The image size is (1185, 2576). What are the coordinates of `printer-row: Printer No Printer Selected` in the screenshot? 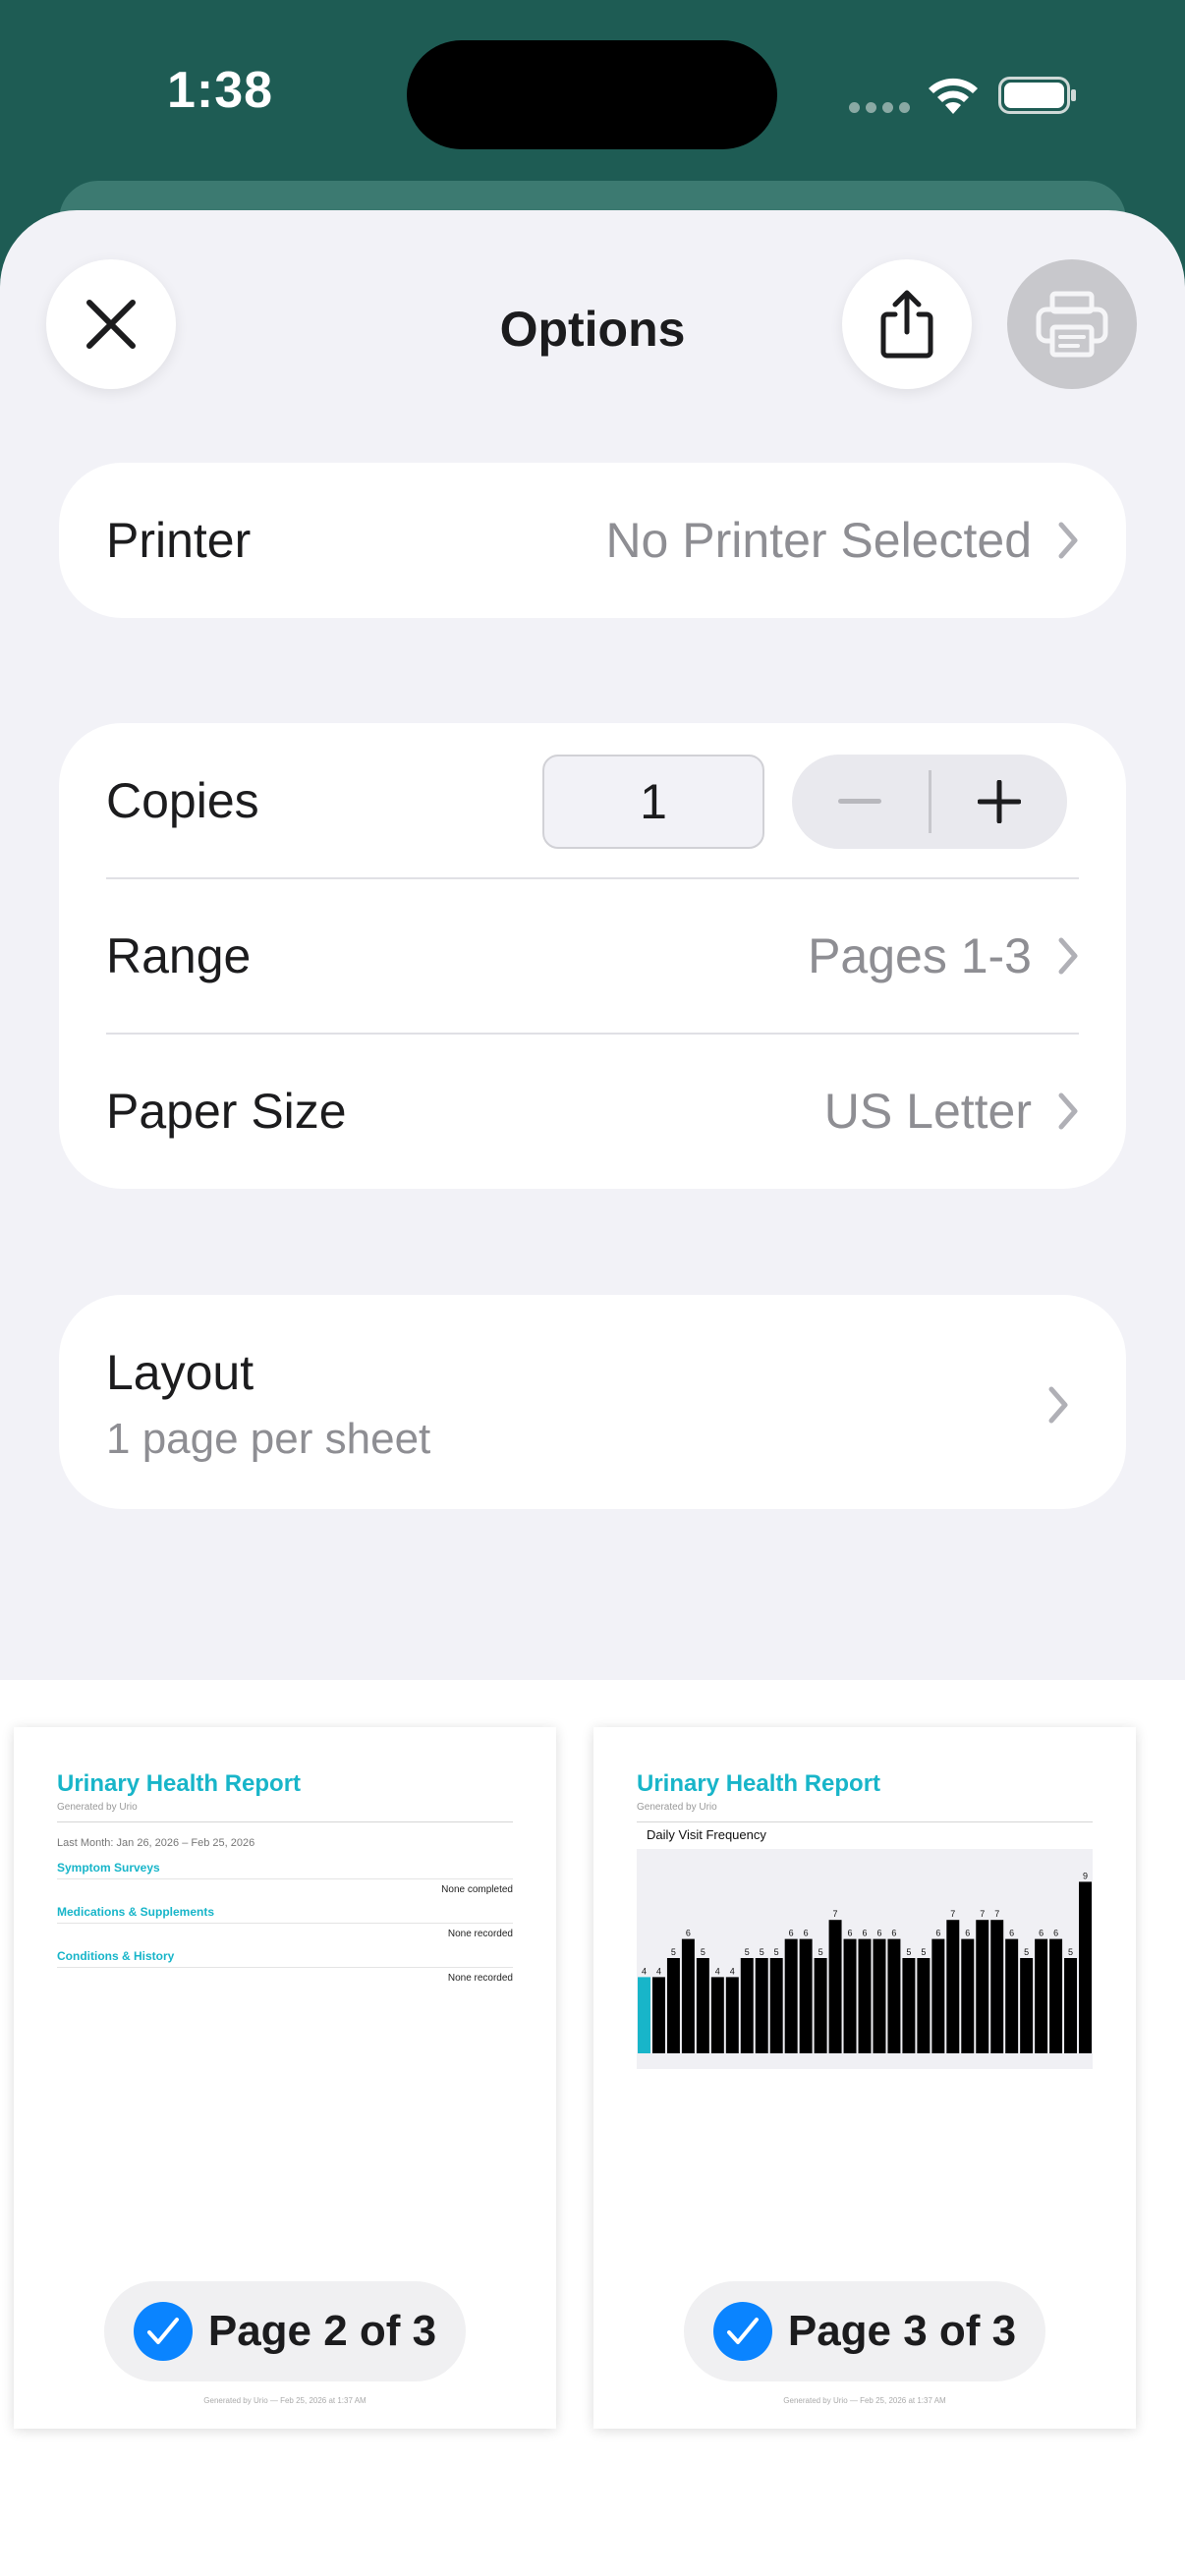 It's located at (592, 540).